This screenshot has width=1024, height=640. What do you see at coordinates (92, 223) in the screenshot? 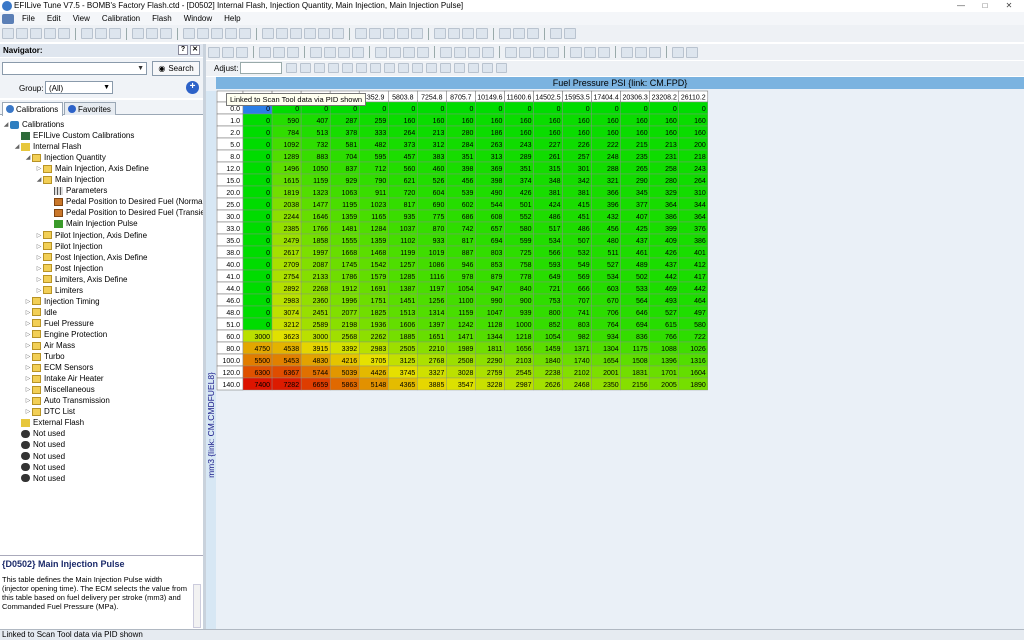
I see `tree-node: Main Injection Pulse` at bounding box center [92, 223].